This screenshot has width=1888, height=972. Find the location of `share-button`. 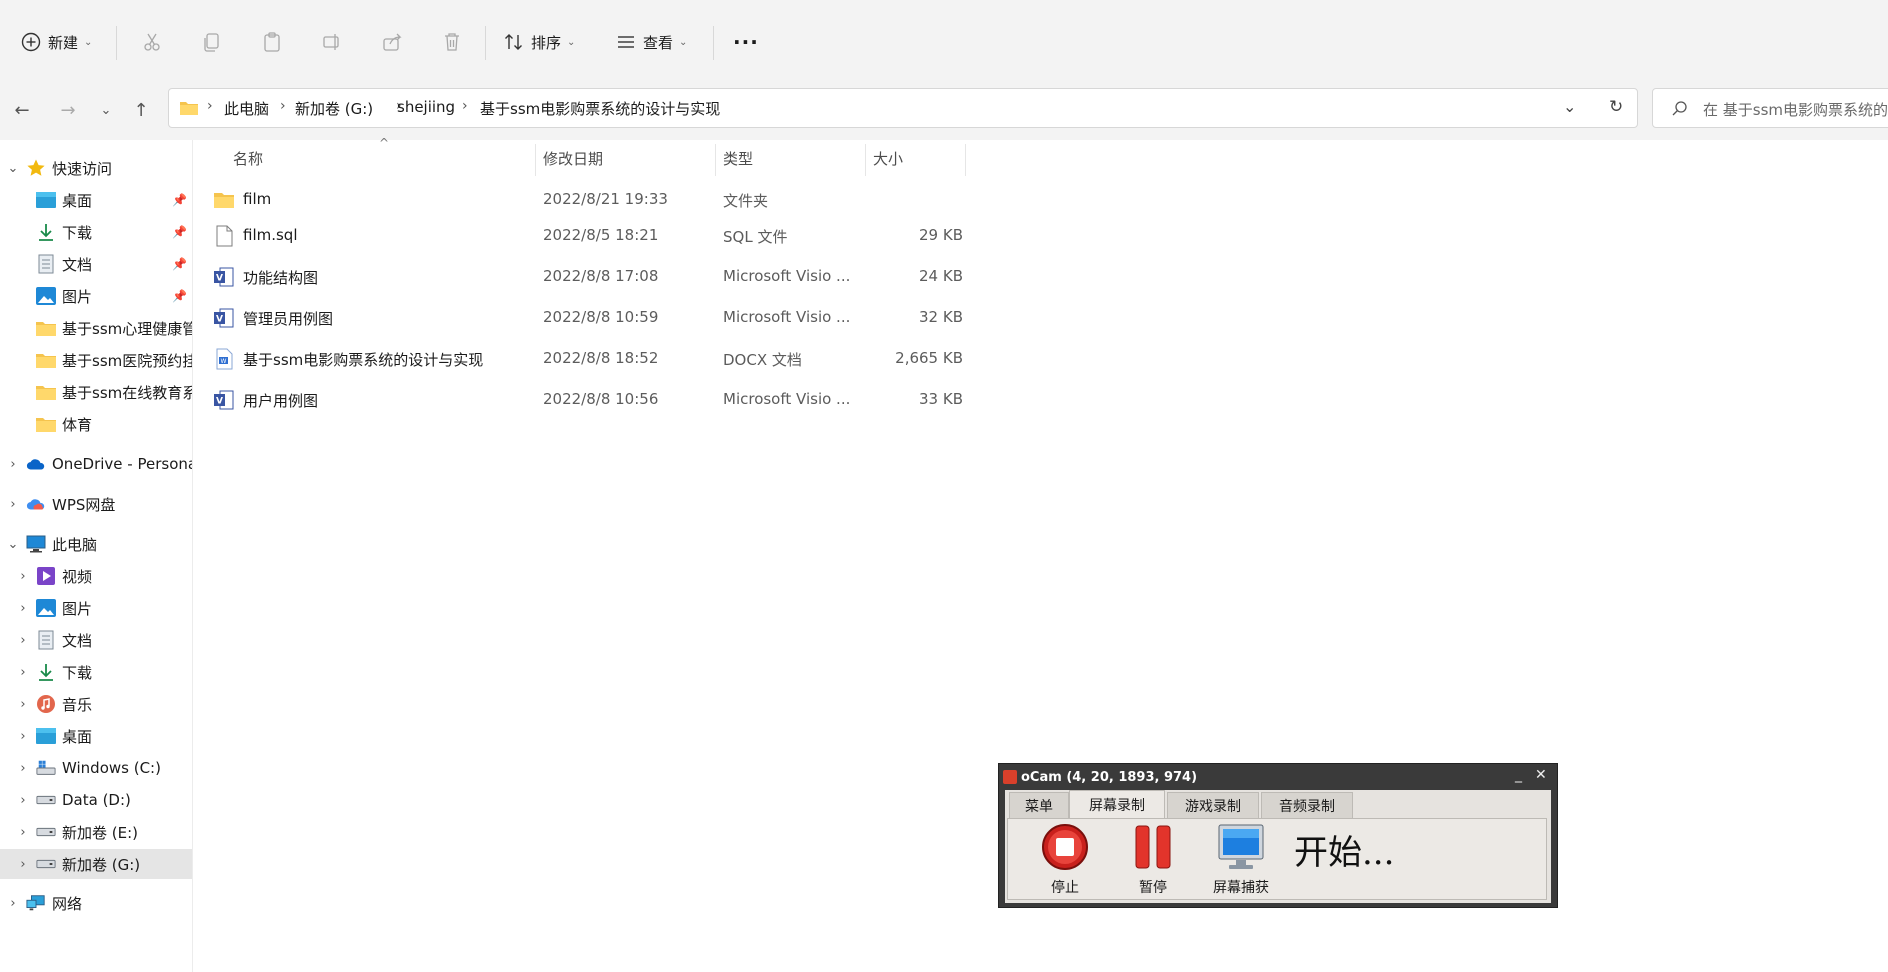

share-button is located at coordinates (392, 42).